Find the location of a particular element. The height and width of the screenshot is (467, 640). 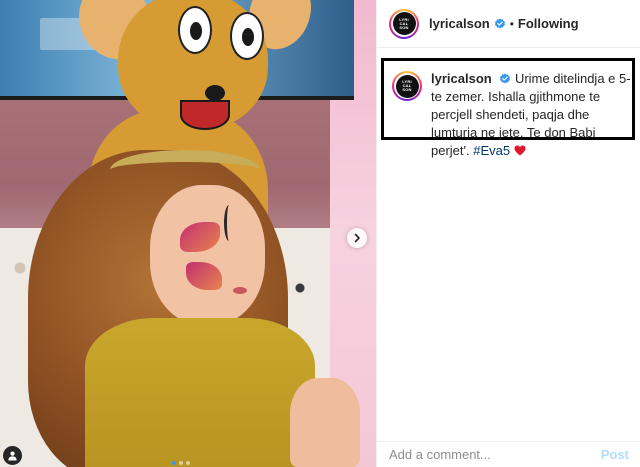

mascot-mouth is located at coordinates (205, 115).